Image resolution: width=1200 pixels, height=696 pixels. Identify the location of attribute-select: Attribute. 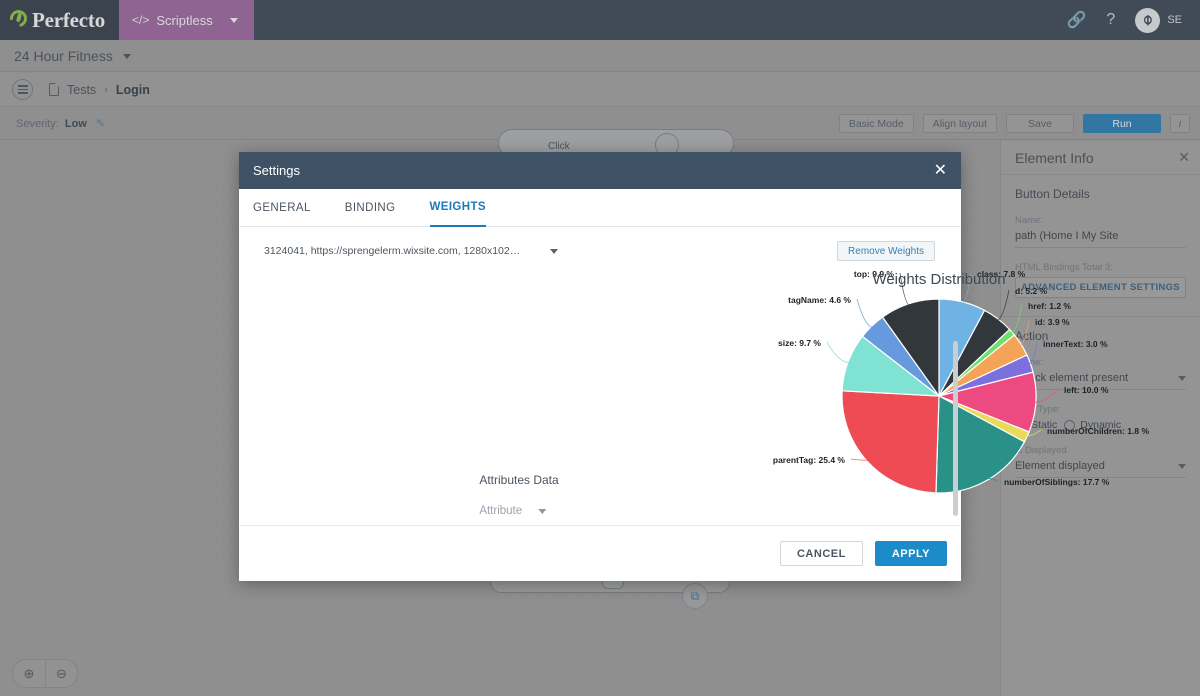
(518, 511).